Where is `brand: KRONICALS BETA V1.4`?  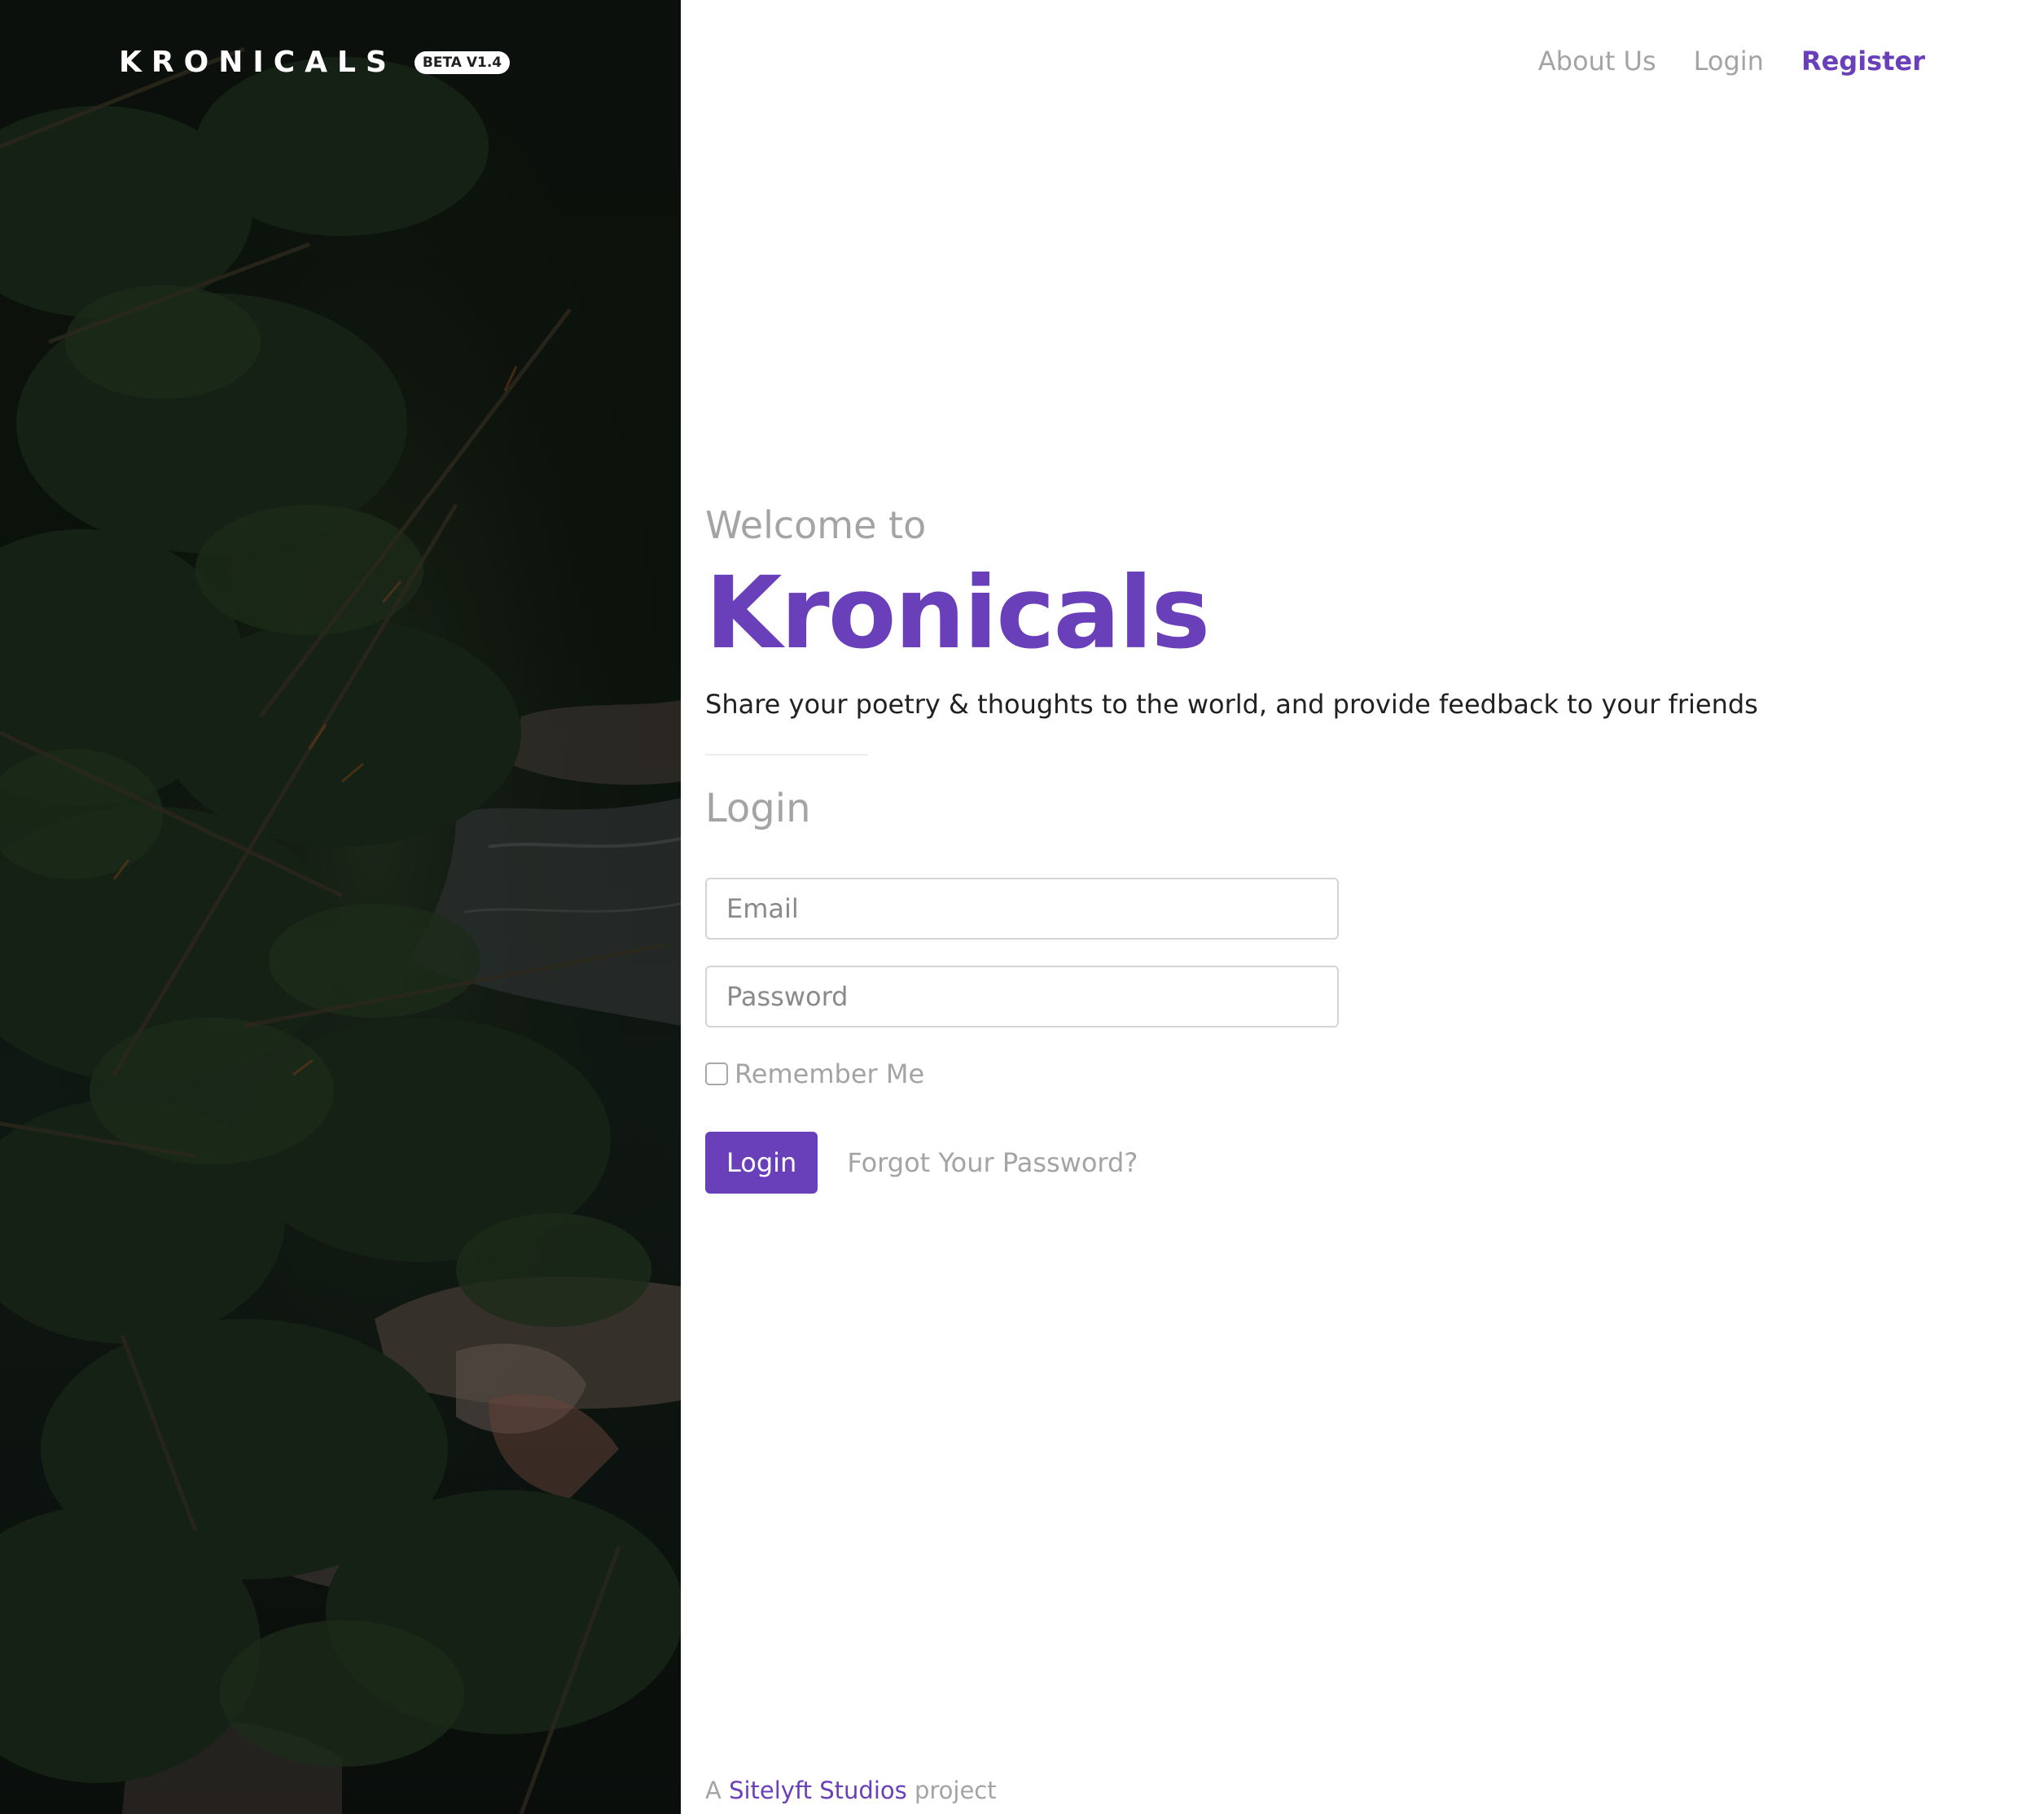
brand: KRONICALS BETA V1.4 is located at coordinates (315, 62).